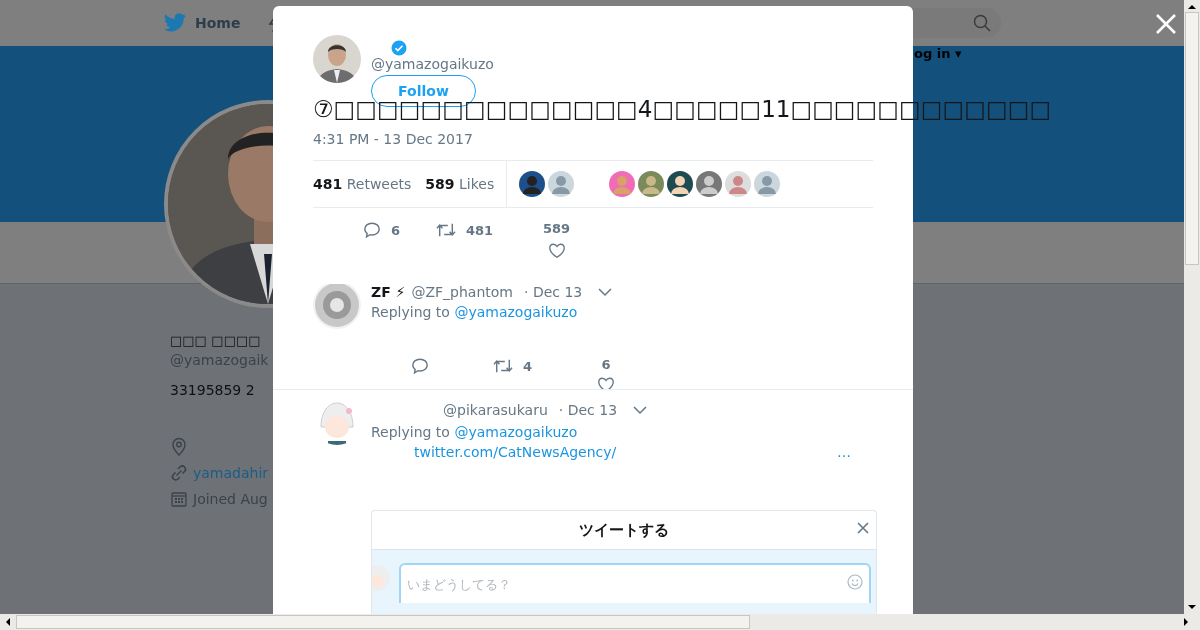 The width and height of the screenshot is (1200, 630). Describe the element at coordinates (557, 228) in the screenshot. I see `action-count: 589` at that location.